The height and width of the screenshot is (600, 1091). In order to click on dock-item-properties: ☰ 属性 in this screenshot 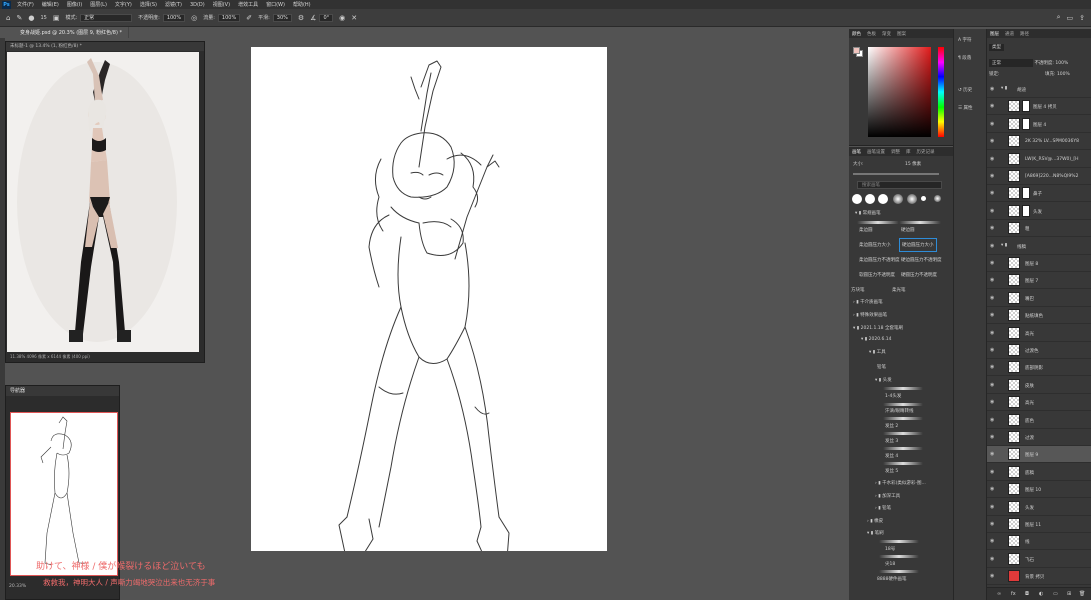, I will do `click(965, 108)`.